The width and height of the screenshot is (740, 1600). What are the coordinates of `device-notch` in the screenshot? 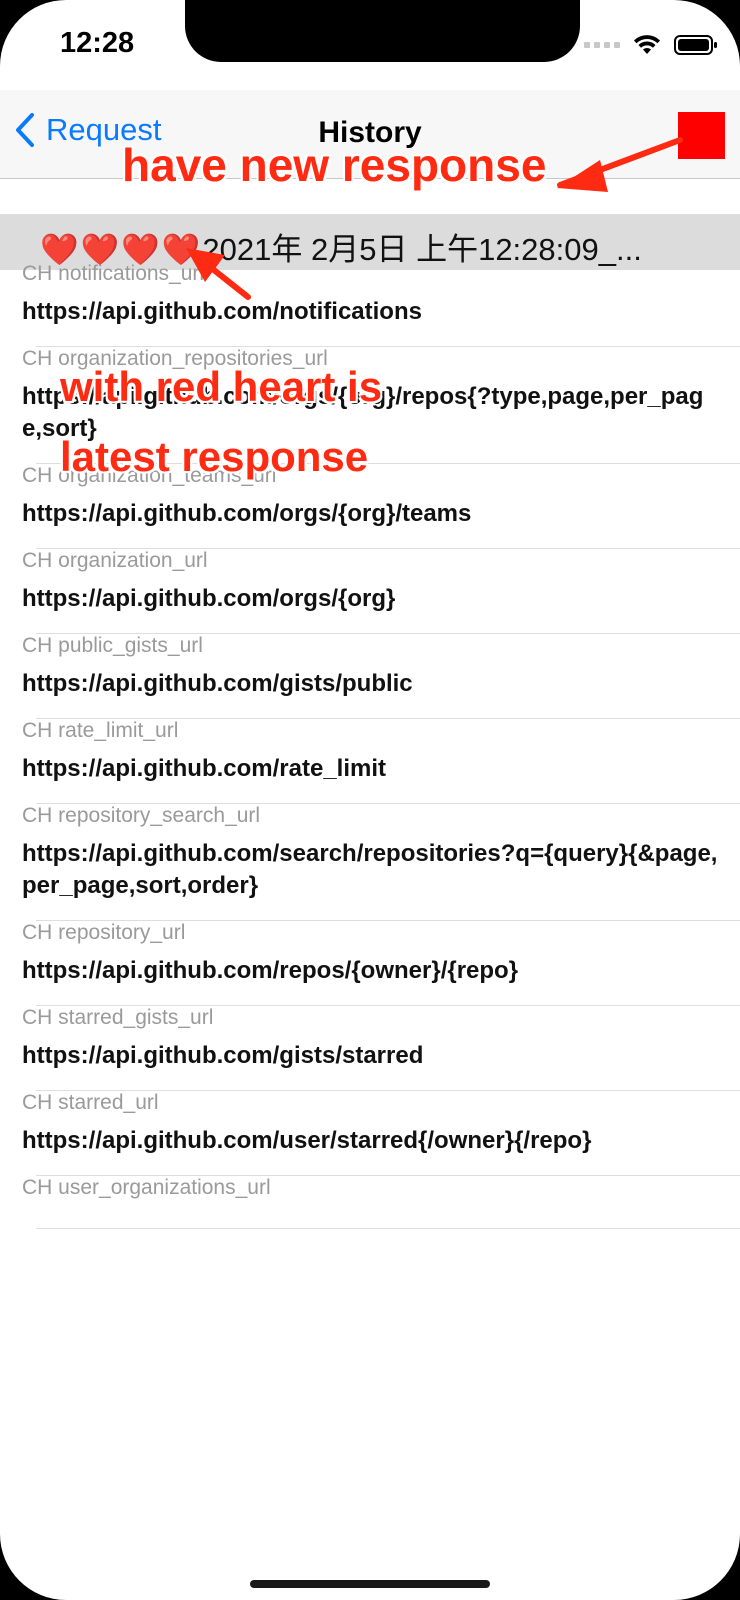 It's located at (382, 31).